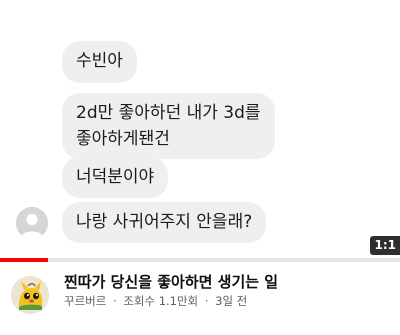  I want to click on chat-bubble-4: 나랑 사귀어주지 안을래?, so click(164, 222).